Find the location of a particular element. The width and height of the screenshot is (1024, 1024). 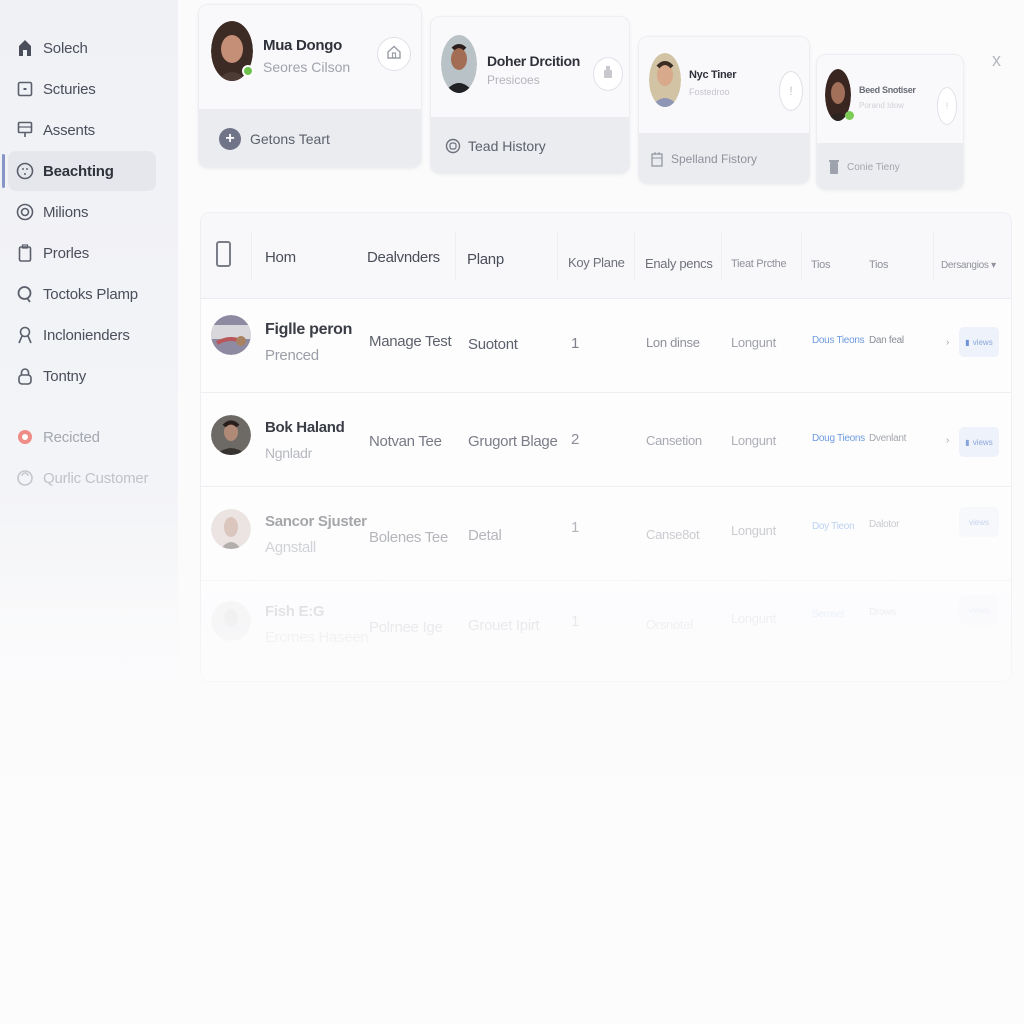

row-cell: Grouet Ipirt is located at coordinates (504, 625).